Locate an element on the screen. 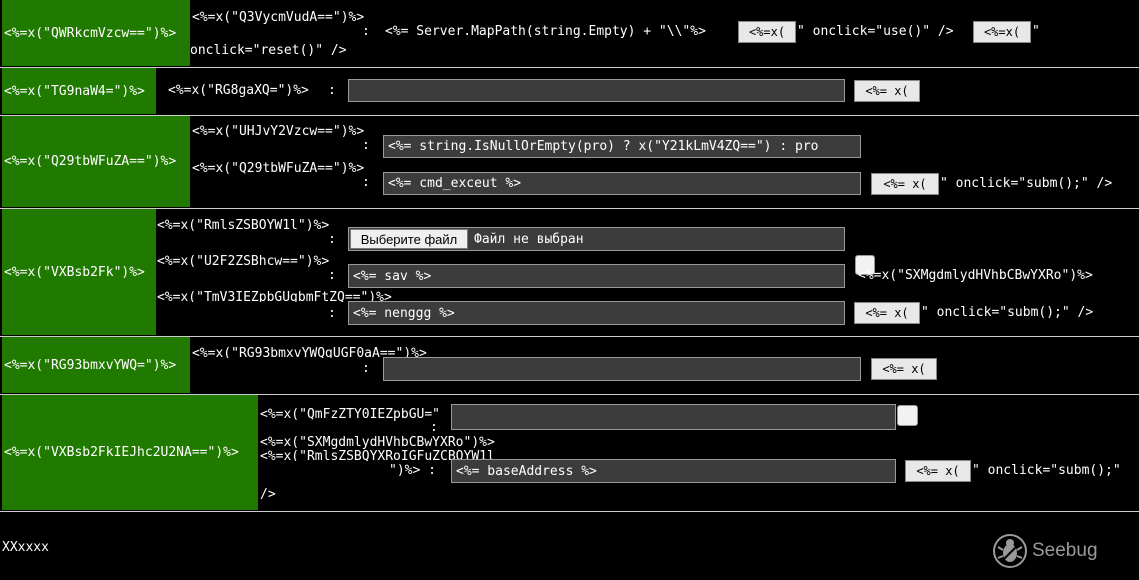 The image size is (1139, 580). download-button: <%= x( is located at coordinates (904, 369).